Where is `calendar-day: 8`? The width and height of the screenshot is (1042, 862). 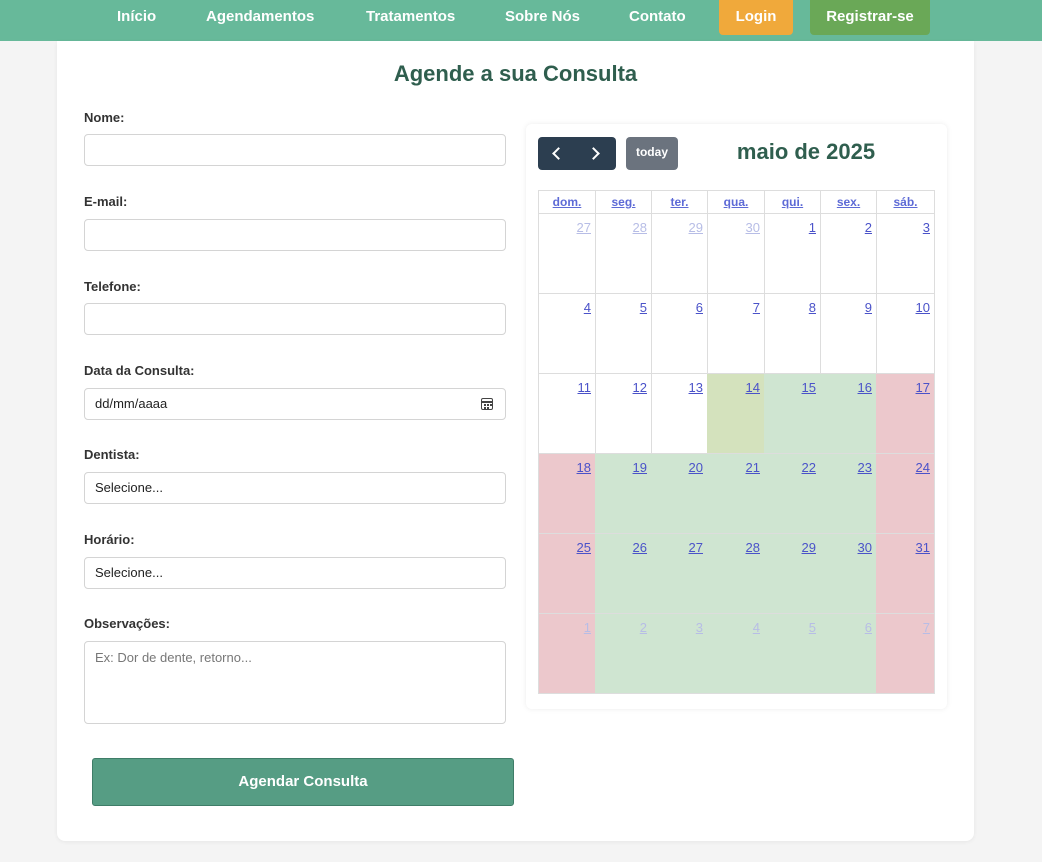 calendar-day: 8 is located at coordinates (792, 334).